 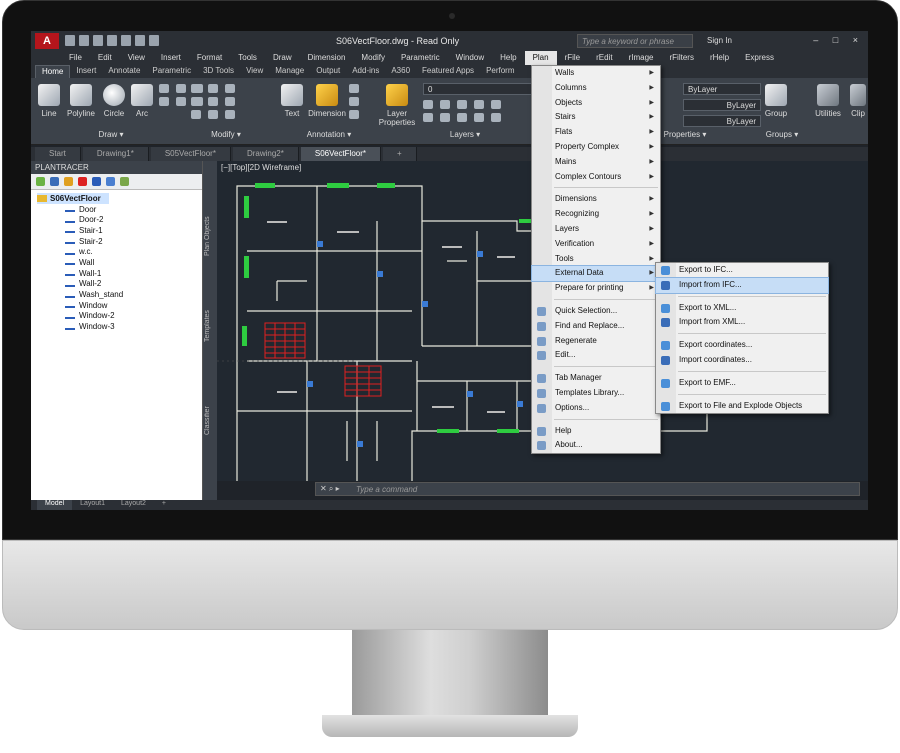 I want to click on open-icon, so click(x=84, y=40).